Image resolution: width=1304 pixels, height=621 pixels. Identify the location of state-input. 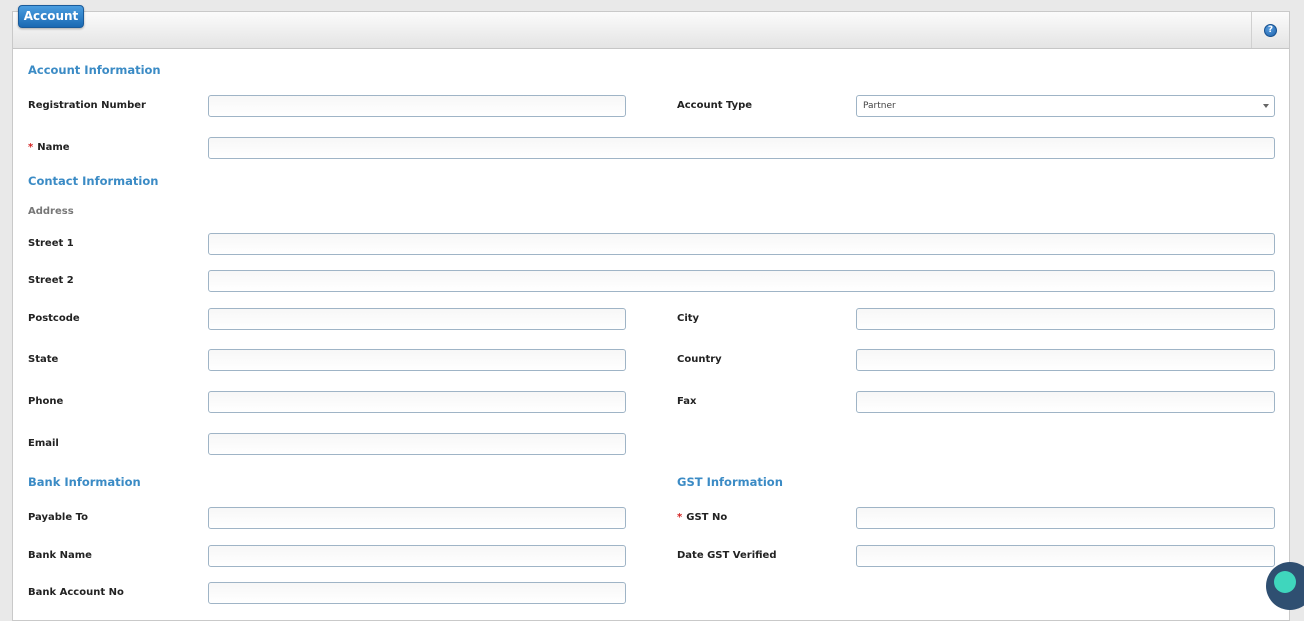
(417, 360).